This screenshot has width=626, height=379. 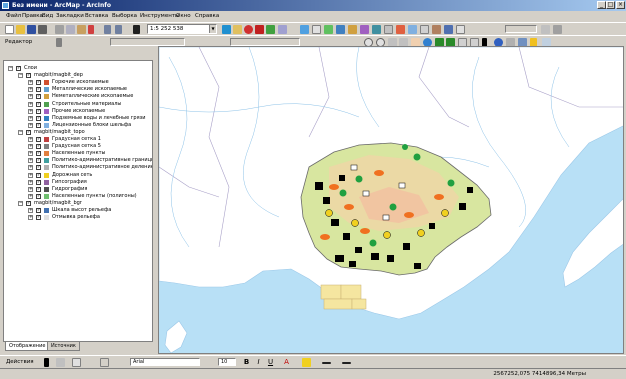 What do you see at coordinates (13, 16) in the screenshot?
I see `menu-file: Файл` at bounding box center [13, 16].